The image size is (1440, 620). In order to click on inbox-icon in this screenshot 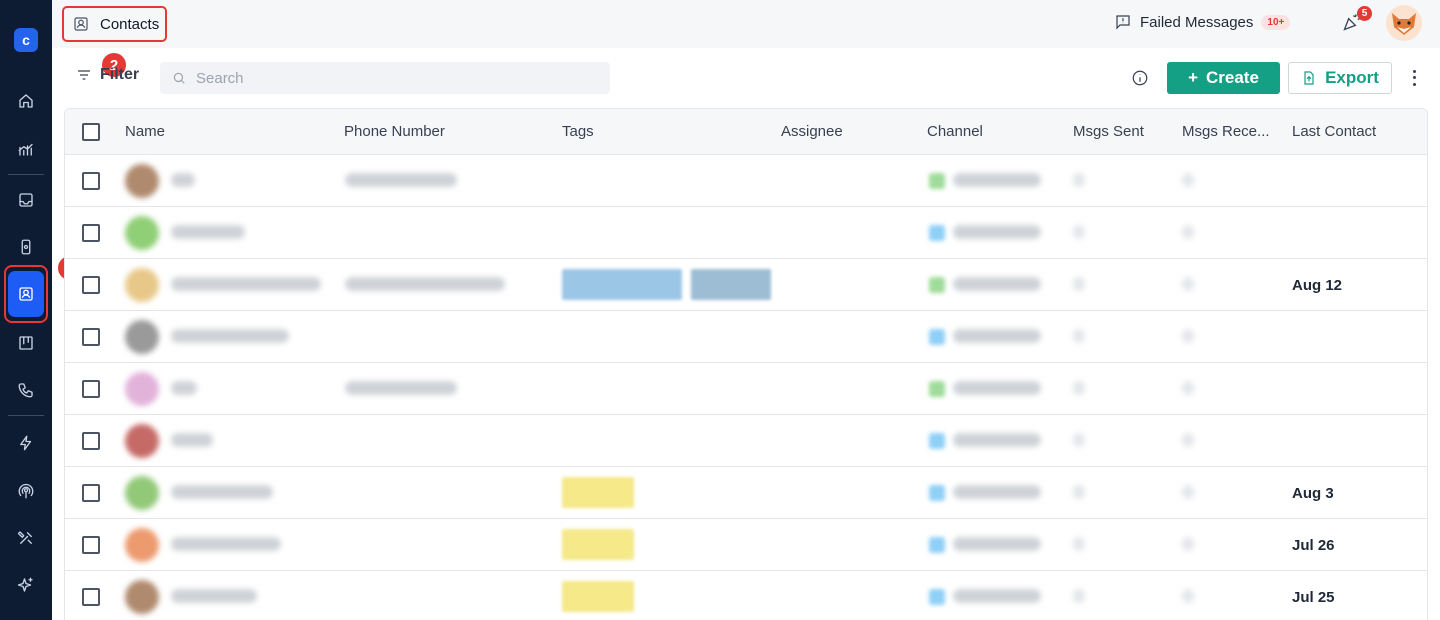, I will do `click(26, 200)`.